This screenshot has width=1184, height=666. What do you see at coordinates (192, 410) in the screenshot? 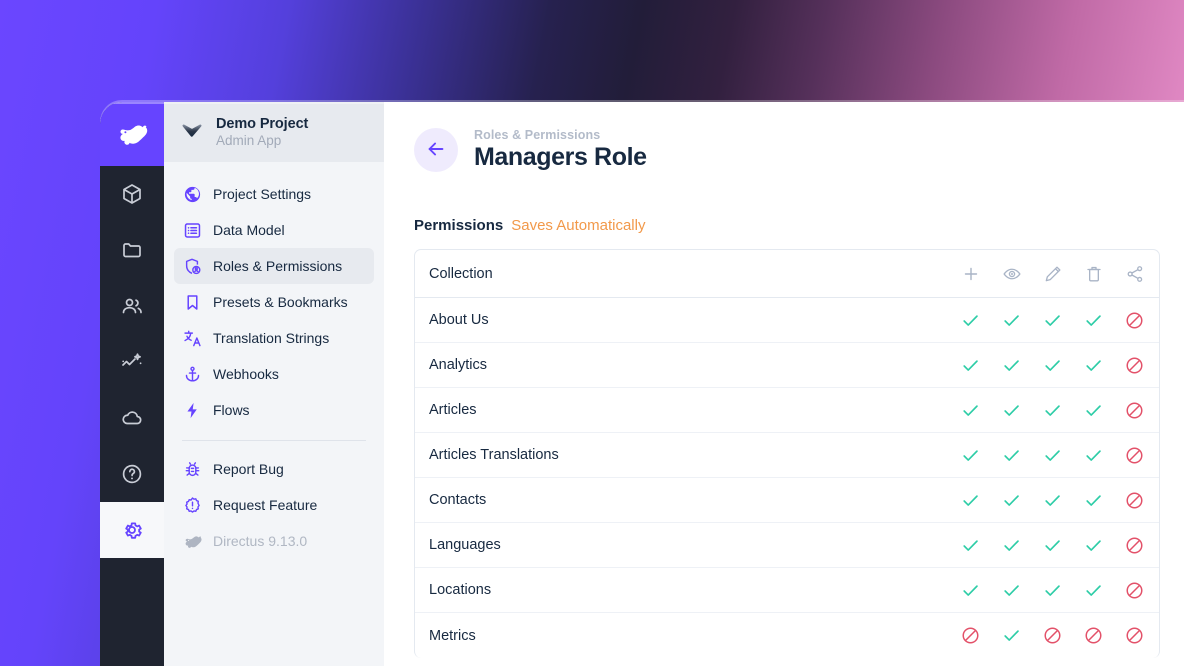
I see `bolt-icon` at bounding box center [192, 410].